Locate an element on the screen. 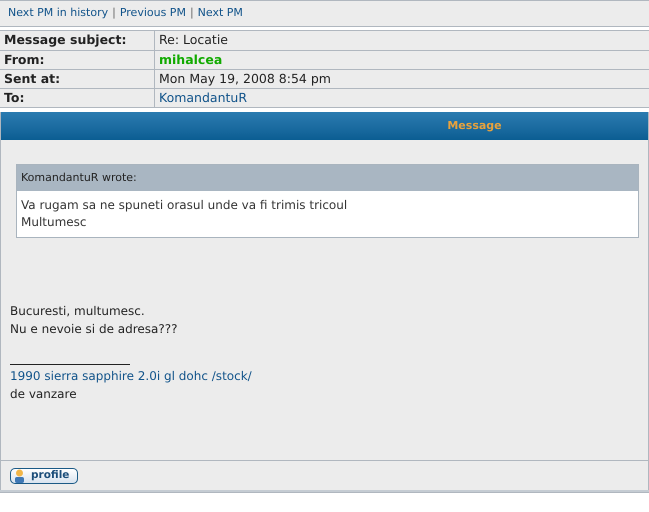  nav-link: Previous PM is located at coordinates (153, 13).